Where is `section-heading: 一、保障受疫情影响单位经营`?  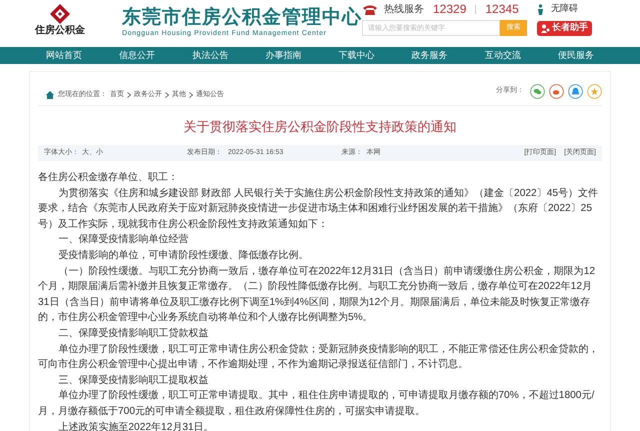 section-heading: 一、保障受疫情影响单位经营 is located at coordinates (123, 240).